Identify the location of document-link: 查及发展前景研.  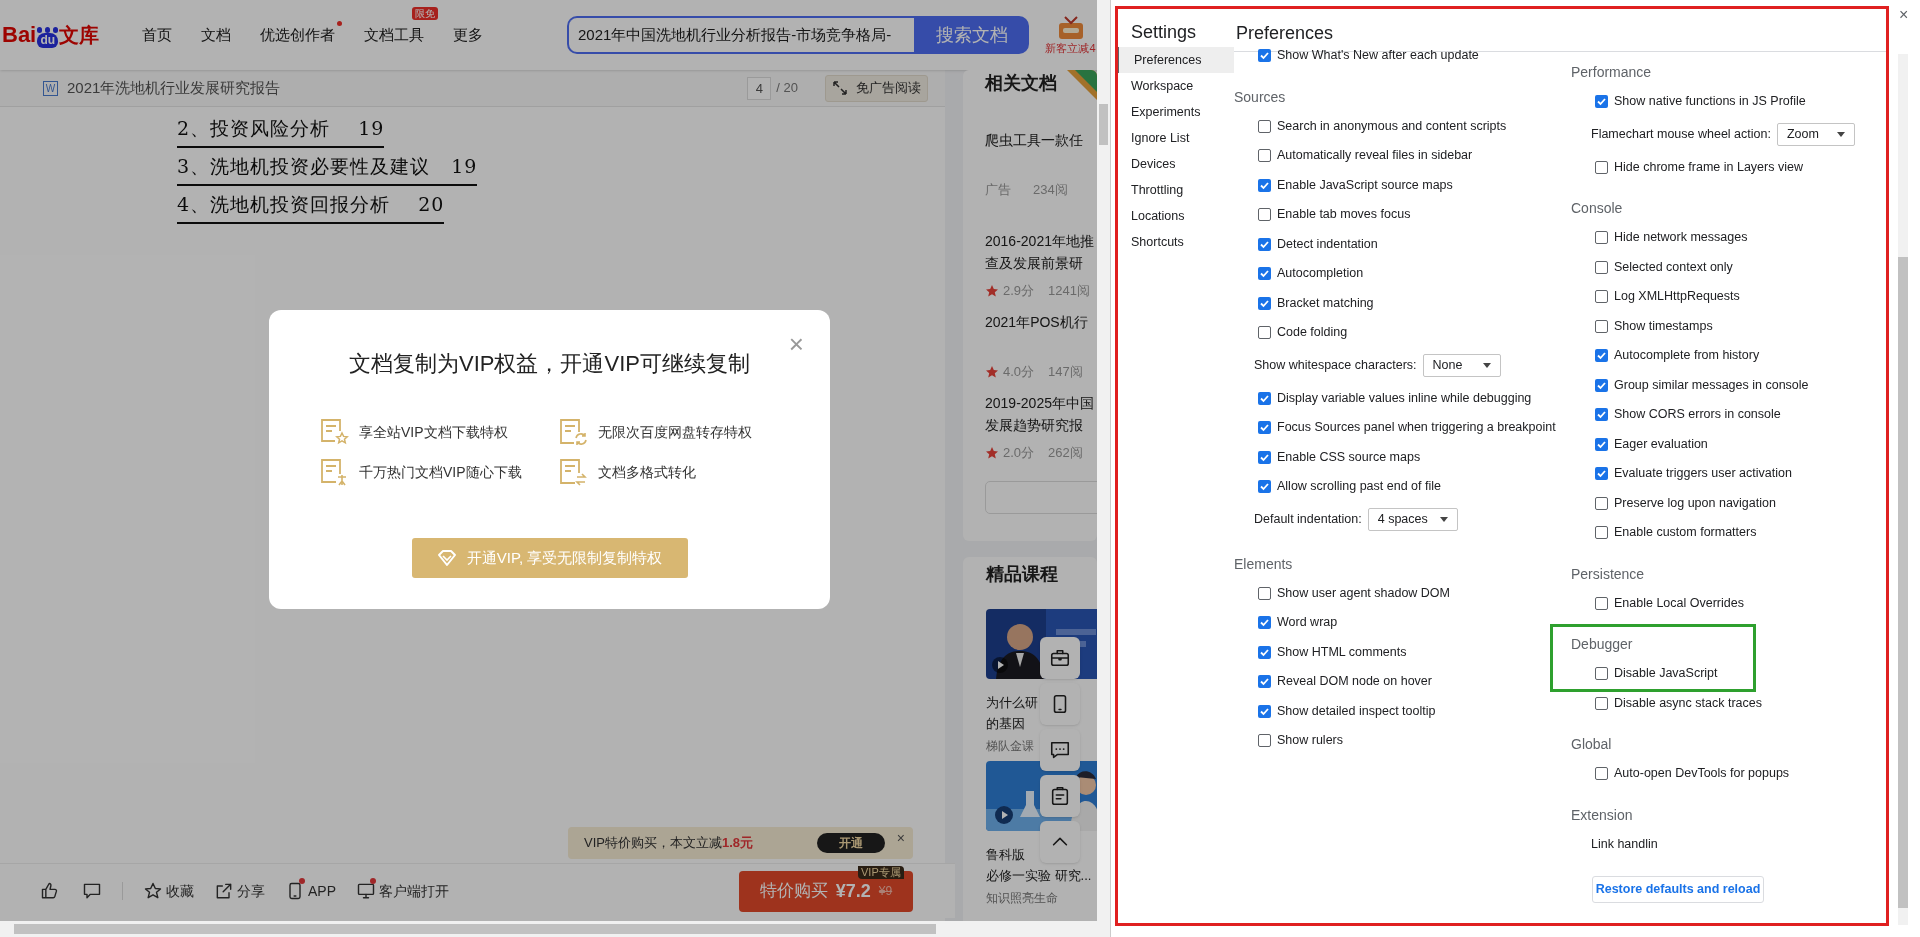
(1041, 263).